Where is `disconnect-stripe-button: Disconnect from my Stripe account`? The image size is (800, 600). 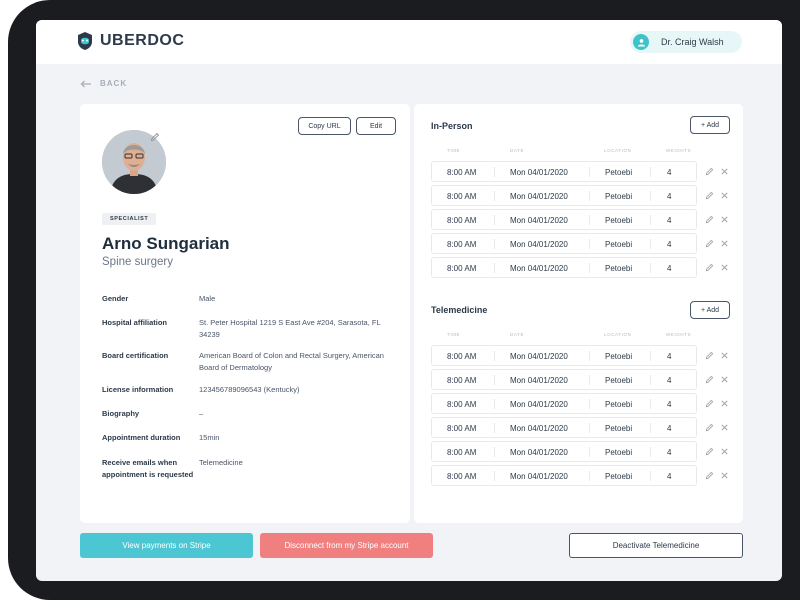 disconnect-stripe-button: Disconnect from my Stripe account is located at coordinates (346, 545).